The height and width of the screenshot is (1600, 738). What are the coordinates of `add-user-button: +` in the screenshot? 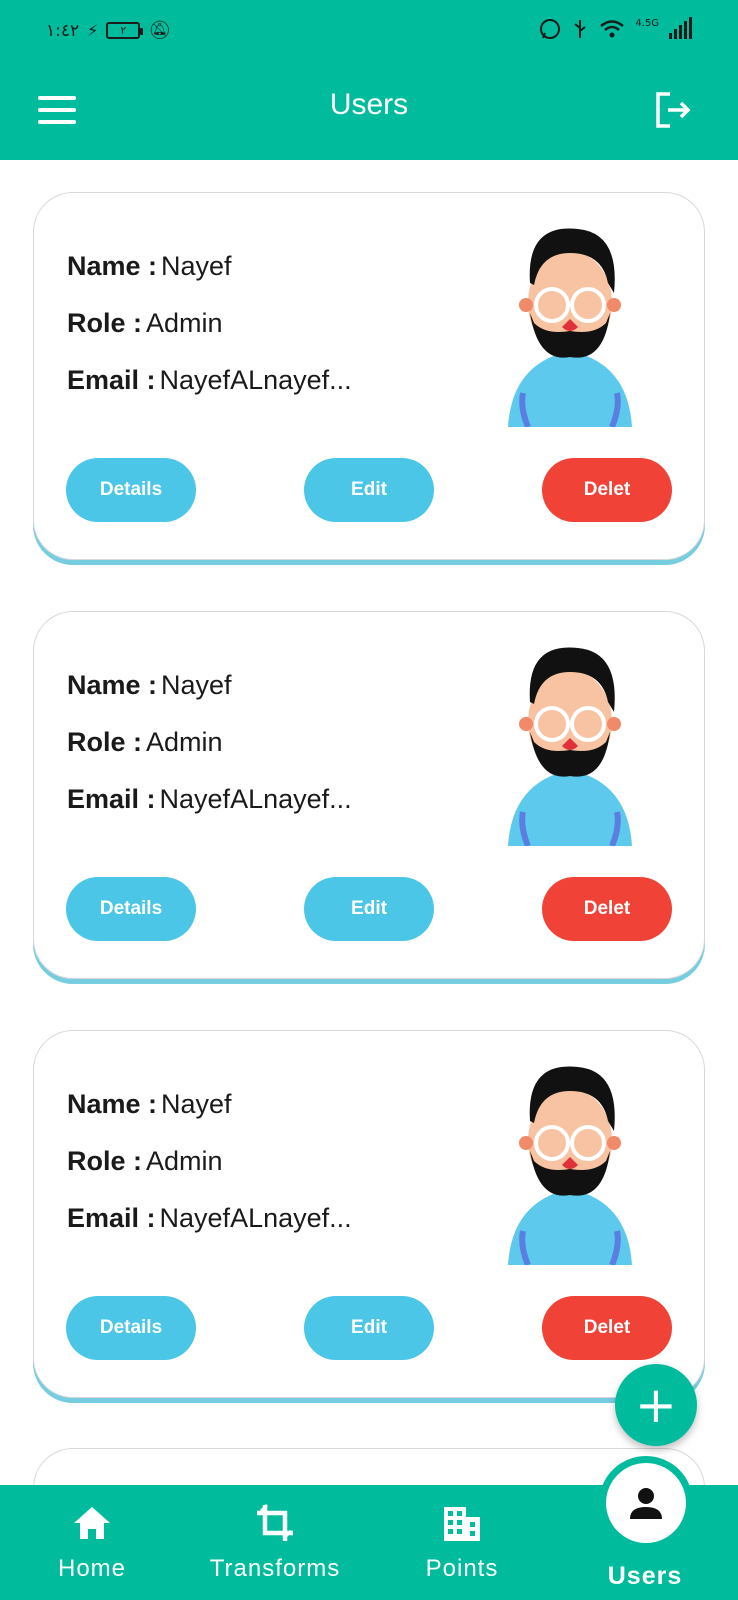 It's located at (656, 1405).